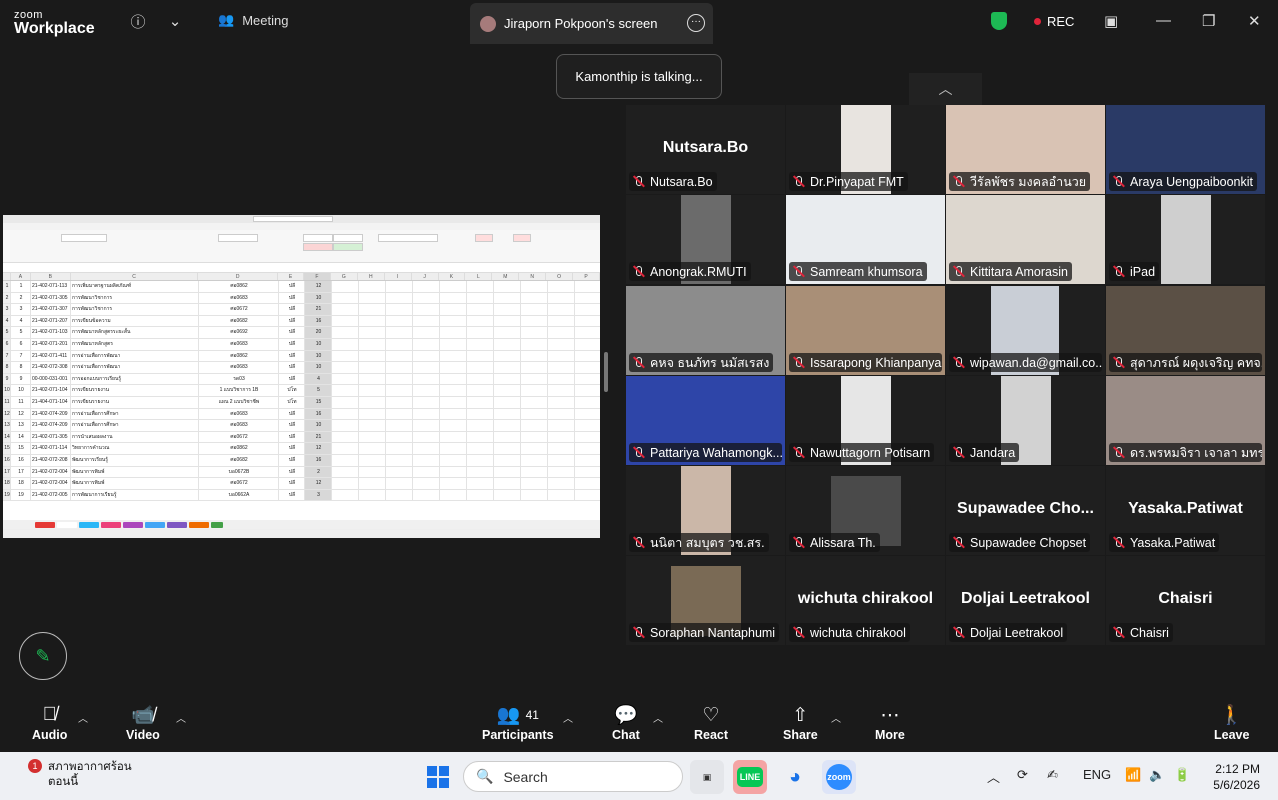 The height and width of the screenshot is (800, 1278). Describe the element at coordinates (1025, 149) in the screenshot. I see `participant-tile: วีรัลพัชร มงคลอำนวย` at that location.